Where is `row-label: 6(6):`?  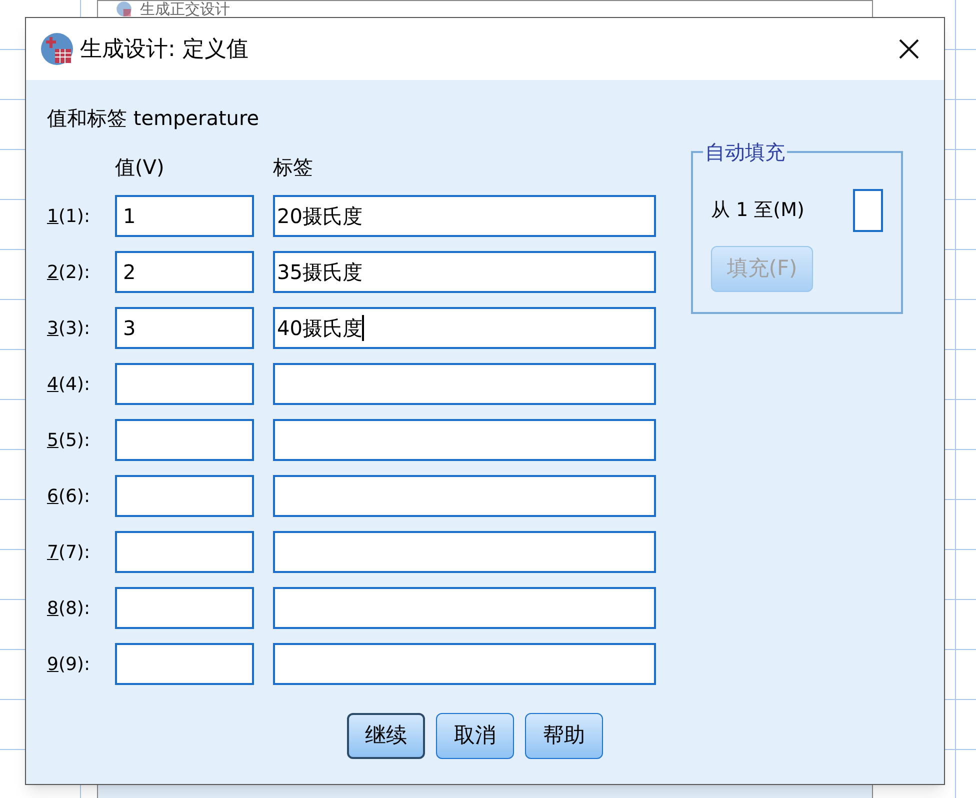 row-label: 6(6): is located at coordinates (69, 496).